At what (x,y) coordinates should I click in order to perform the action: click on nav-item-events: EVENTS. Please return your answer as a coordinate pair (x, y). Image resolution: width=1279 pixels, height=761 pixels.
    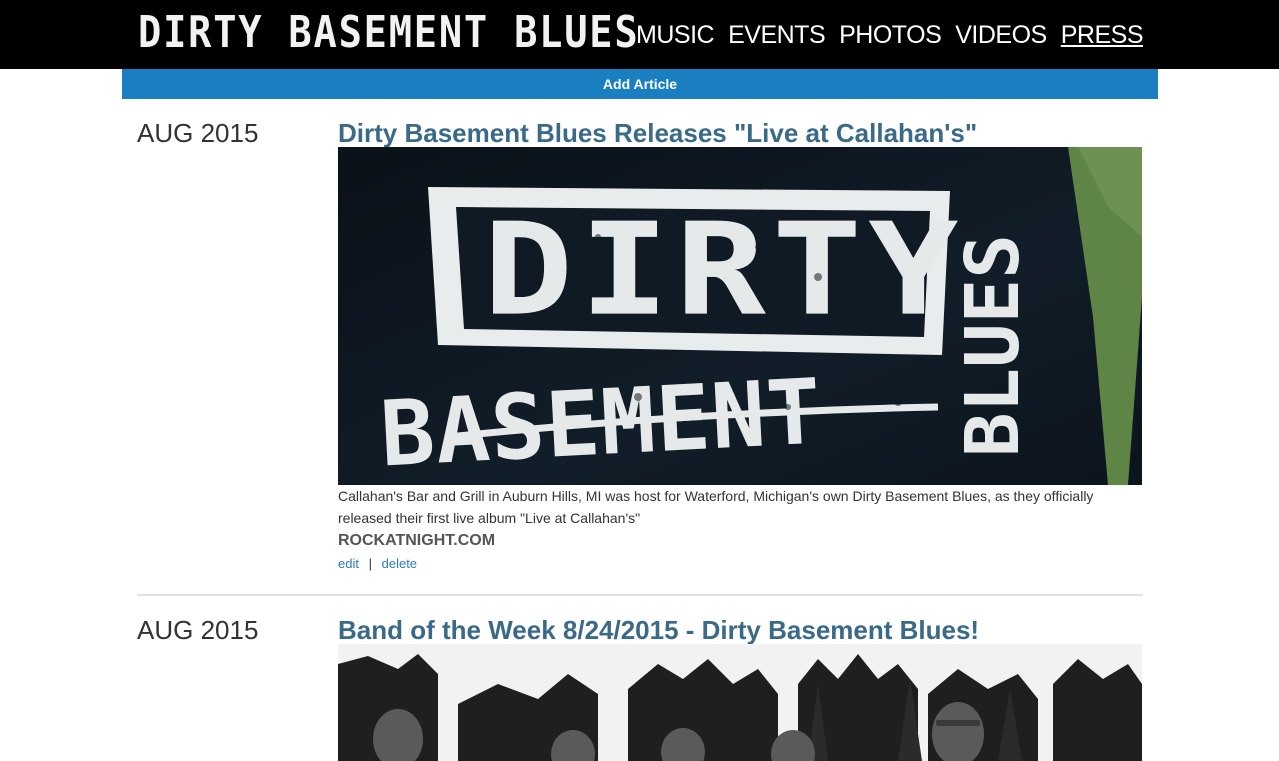
    Looking at the image, I should click on (777, 35).